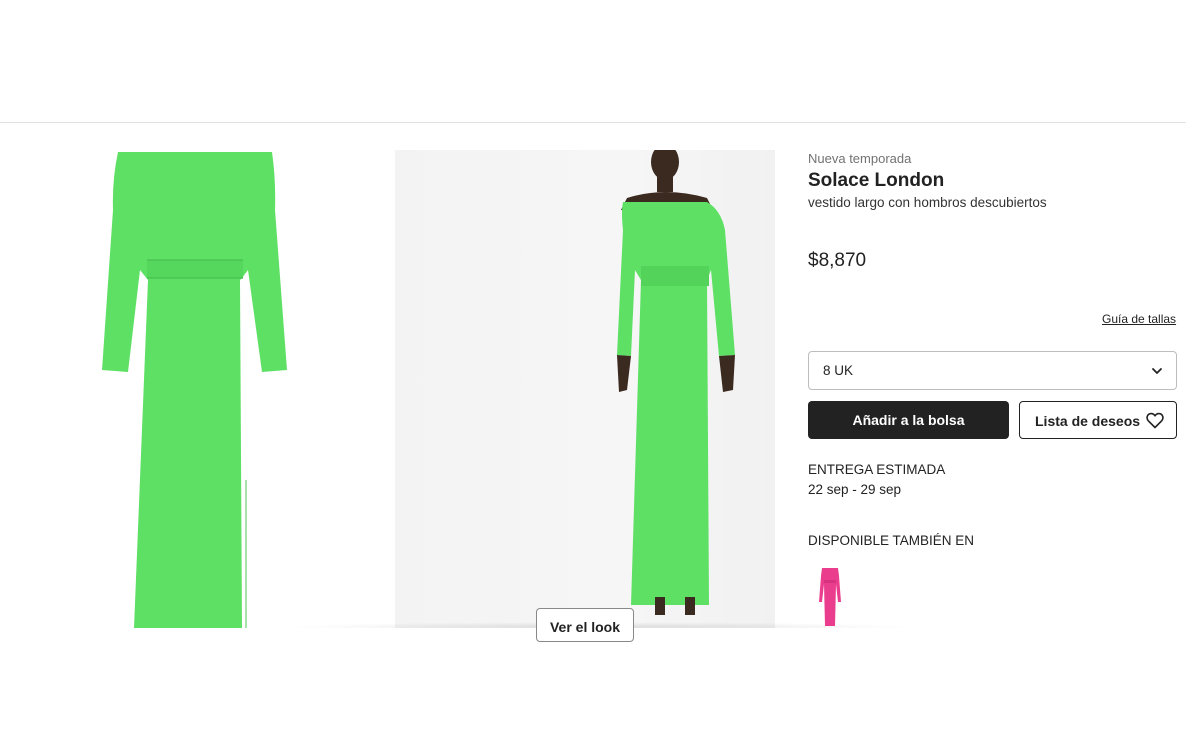 This screenshot has height=747, width=1200. I want to click on season-tag: Nueva temporada, so click(860, 158).